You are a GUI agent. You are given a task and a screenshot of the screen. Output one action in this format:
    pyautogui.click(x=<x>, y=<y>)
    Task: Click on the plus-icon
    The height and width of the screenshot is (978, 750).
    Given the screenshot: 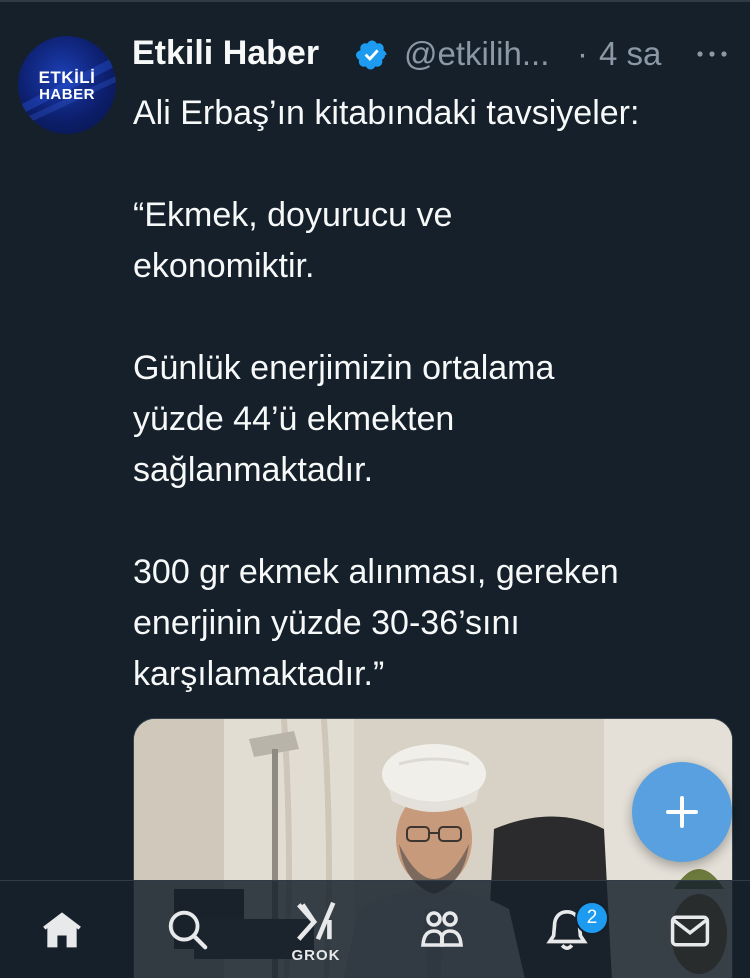 What is the action you would take?
    pyautogui.click(x=682, y=812)
    